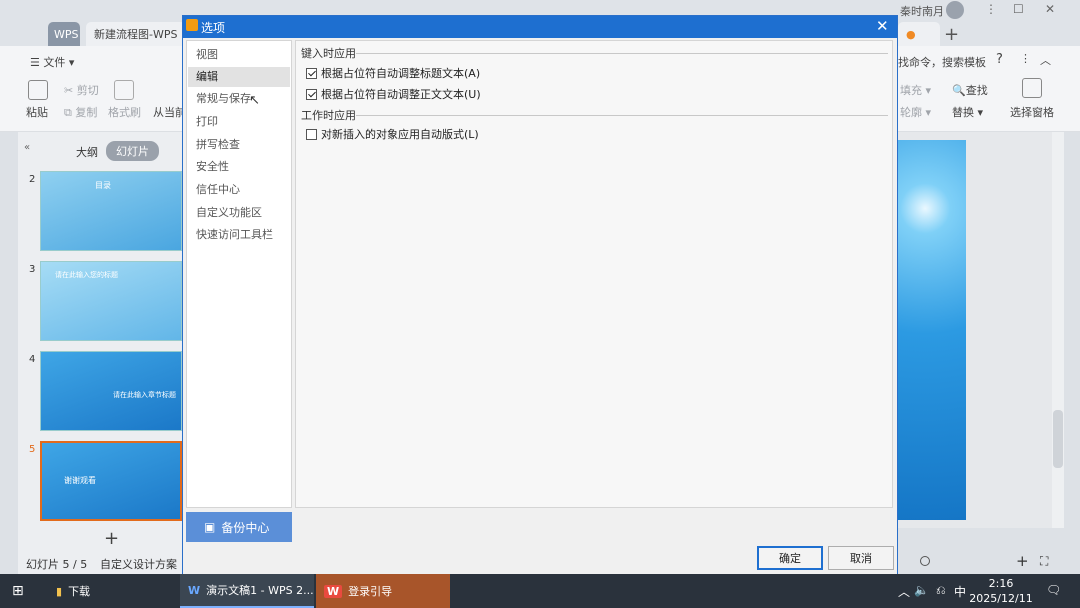  I want to click on thumb-title: 谢谢观看, so click(80, 480).